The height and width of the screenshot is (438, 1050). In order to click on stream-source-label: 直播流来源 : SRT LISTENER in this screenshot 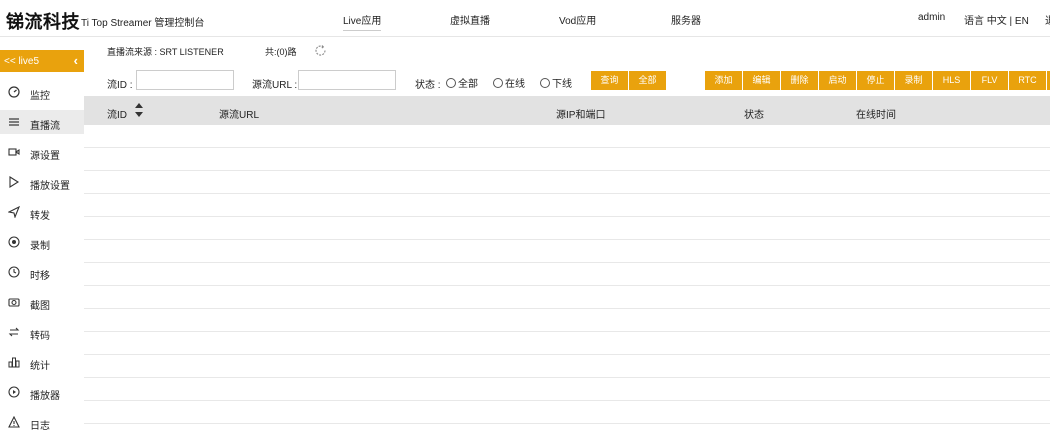, I will do `click(165, 52)`.